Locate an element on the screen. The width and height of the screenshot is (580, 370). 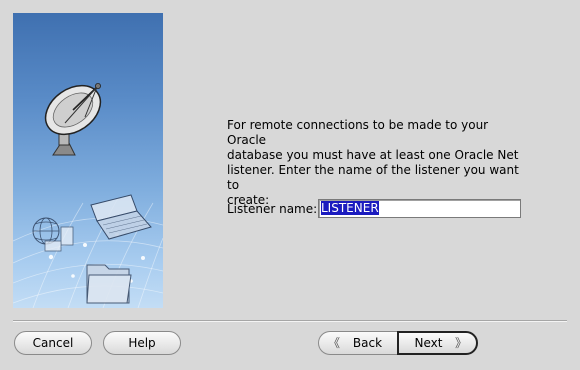
help-button: Help is located at coordinates (142, 343).